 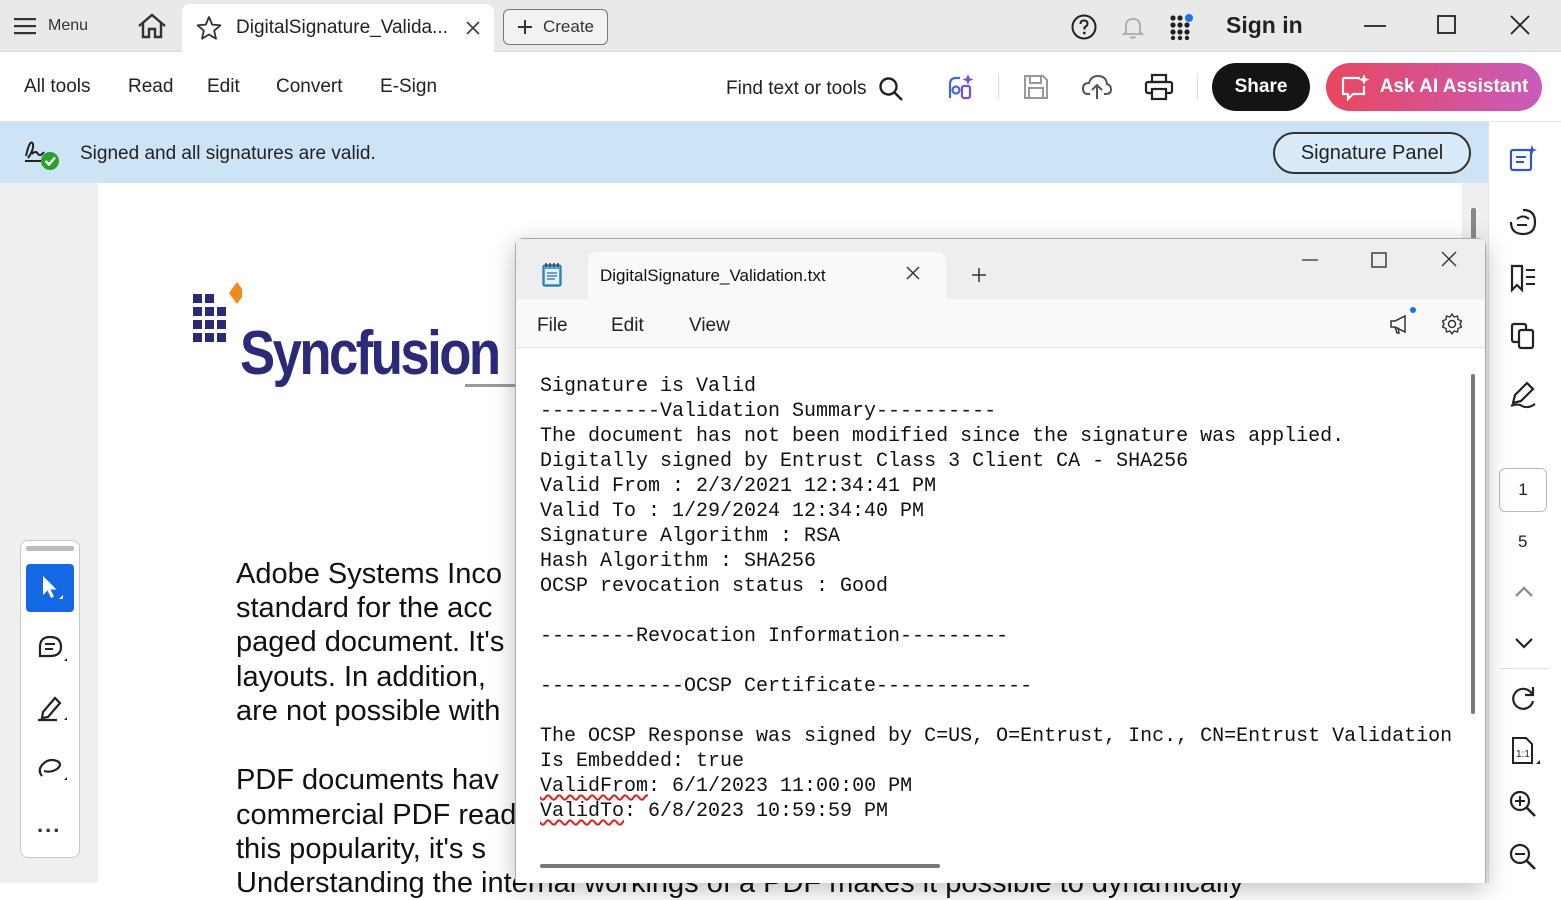 I want to click on notepad-tab-title: DigitalSignature_Validation.txt, so click(x=713, y=275).